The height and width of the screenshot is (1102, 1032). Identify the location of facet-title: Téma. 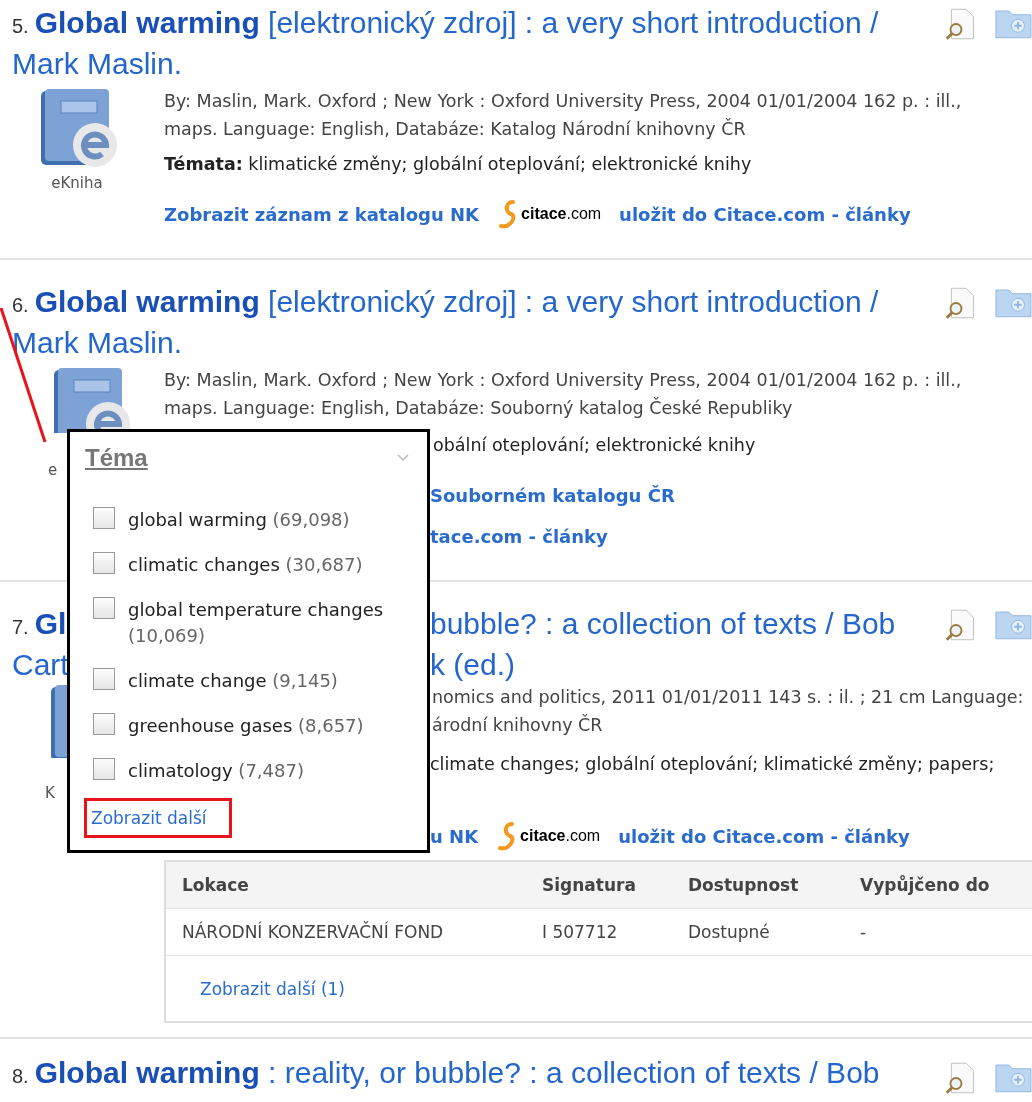
(116, 458).